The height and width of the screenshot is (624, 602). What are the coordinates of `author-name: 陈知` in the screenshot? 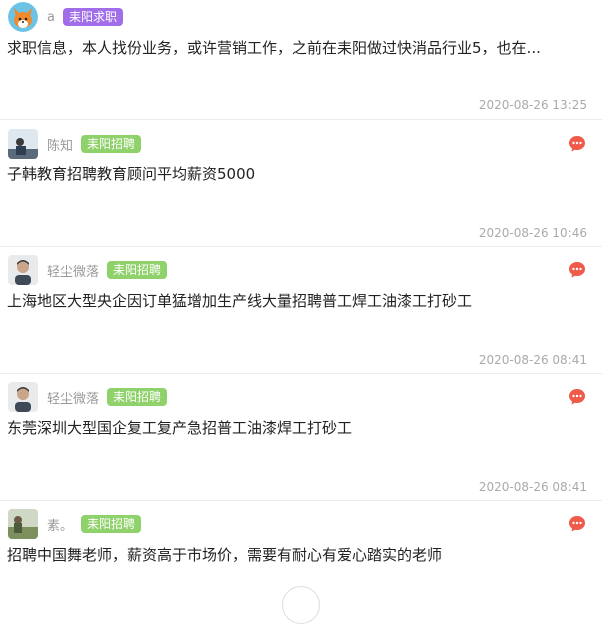 It's located at (60, 144).